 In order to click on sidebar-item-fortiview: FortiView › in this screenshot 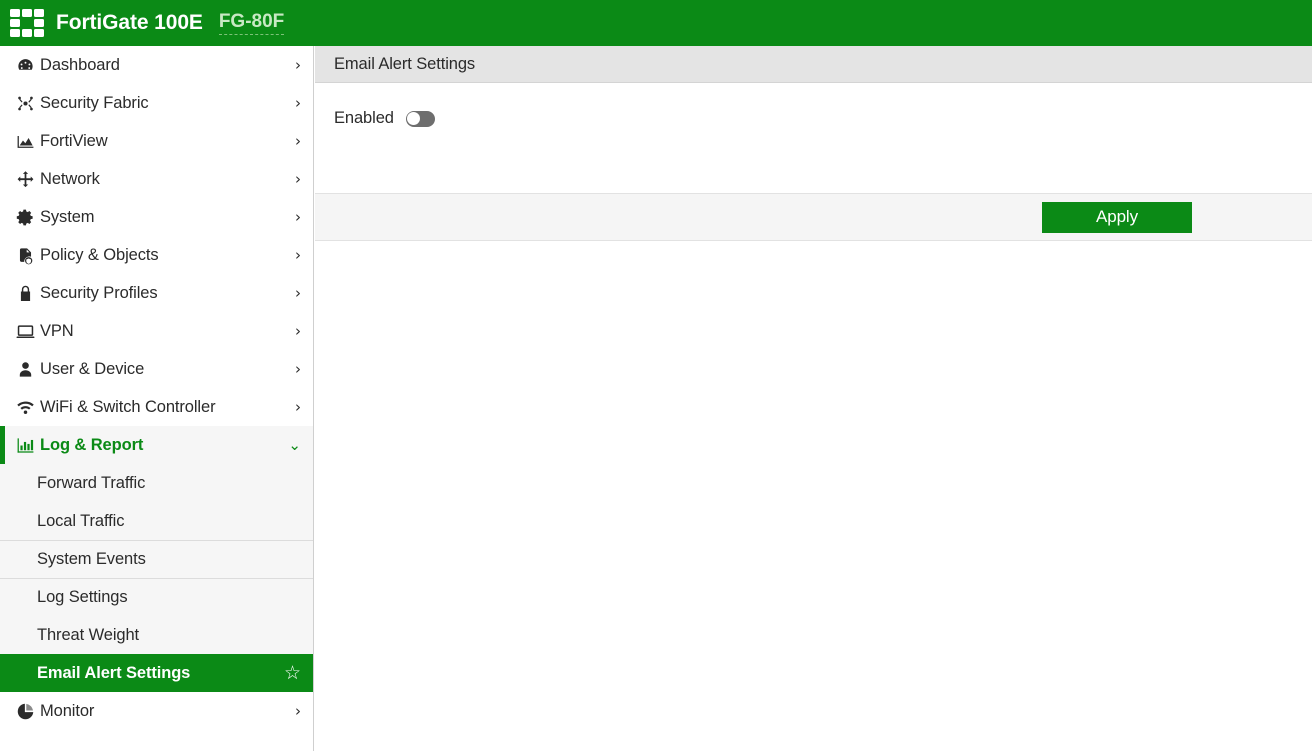, I will do `click(156, 141)`.